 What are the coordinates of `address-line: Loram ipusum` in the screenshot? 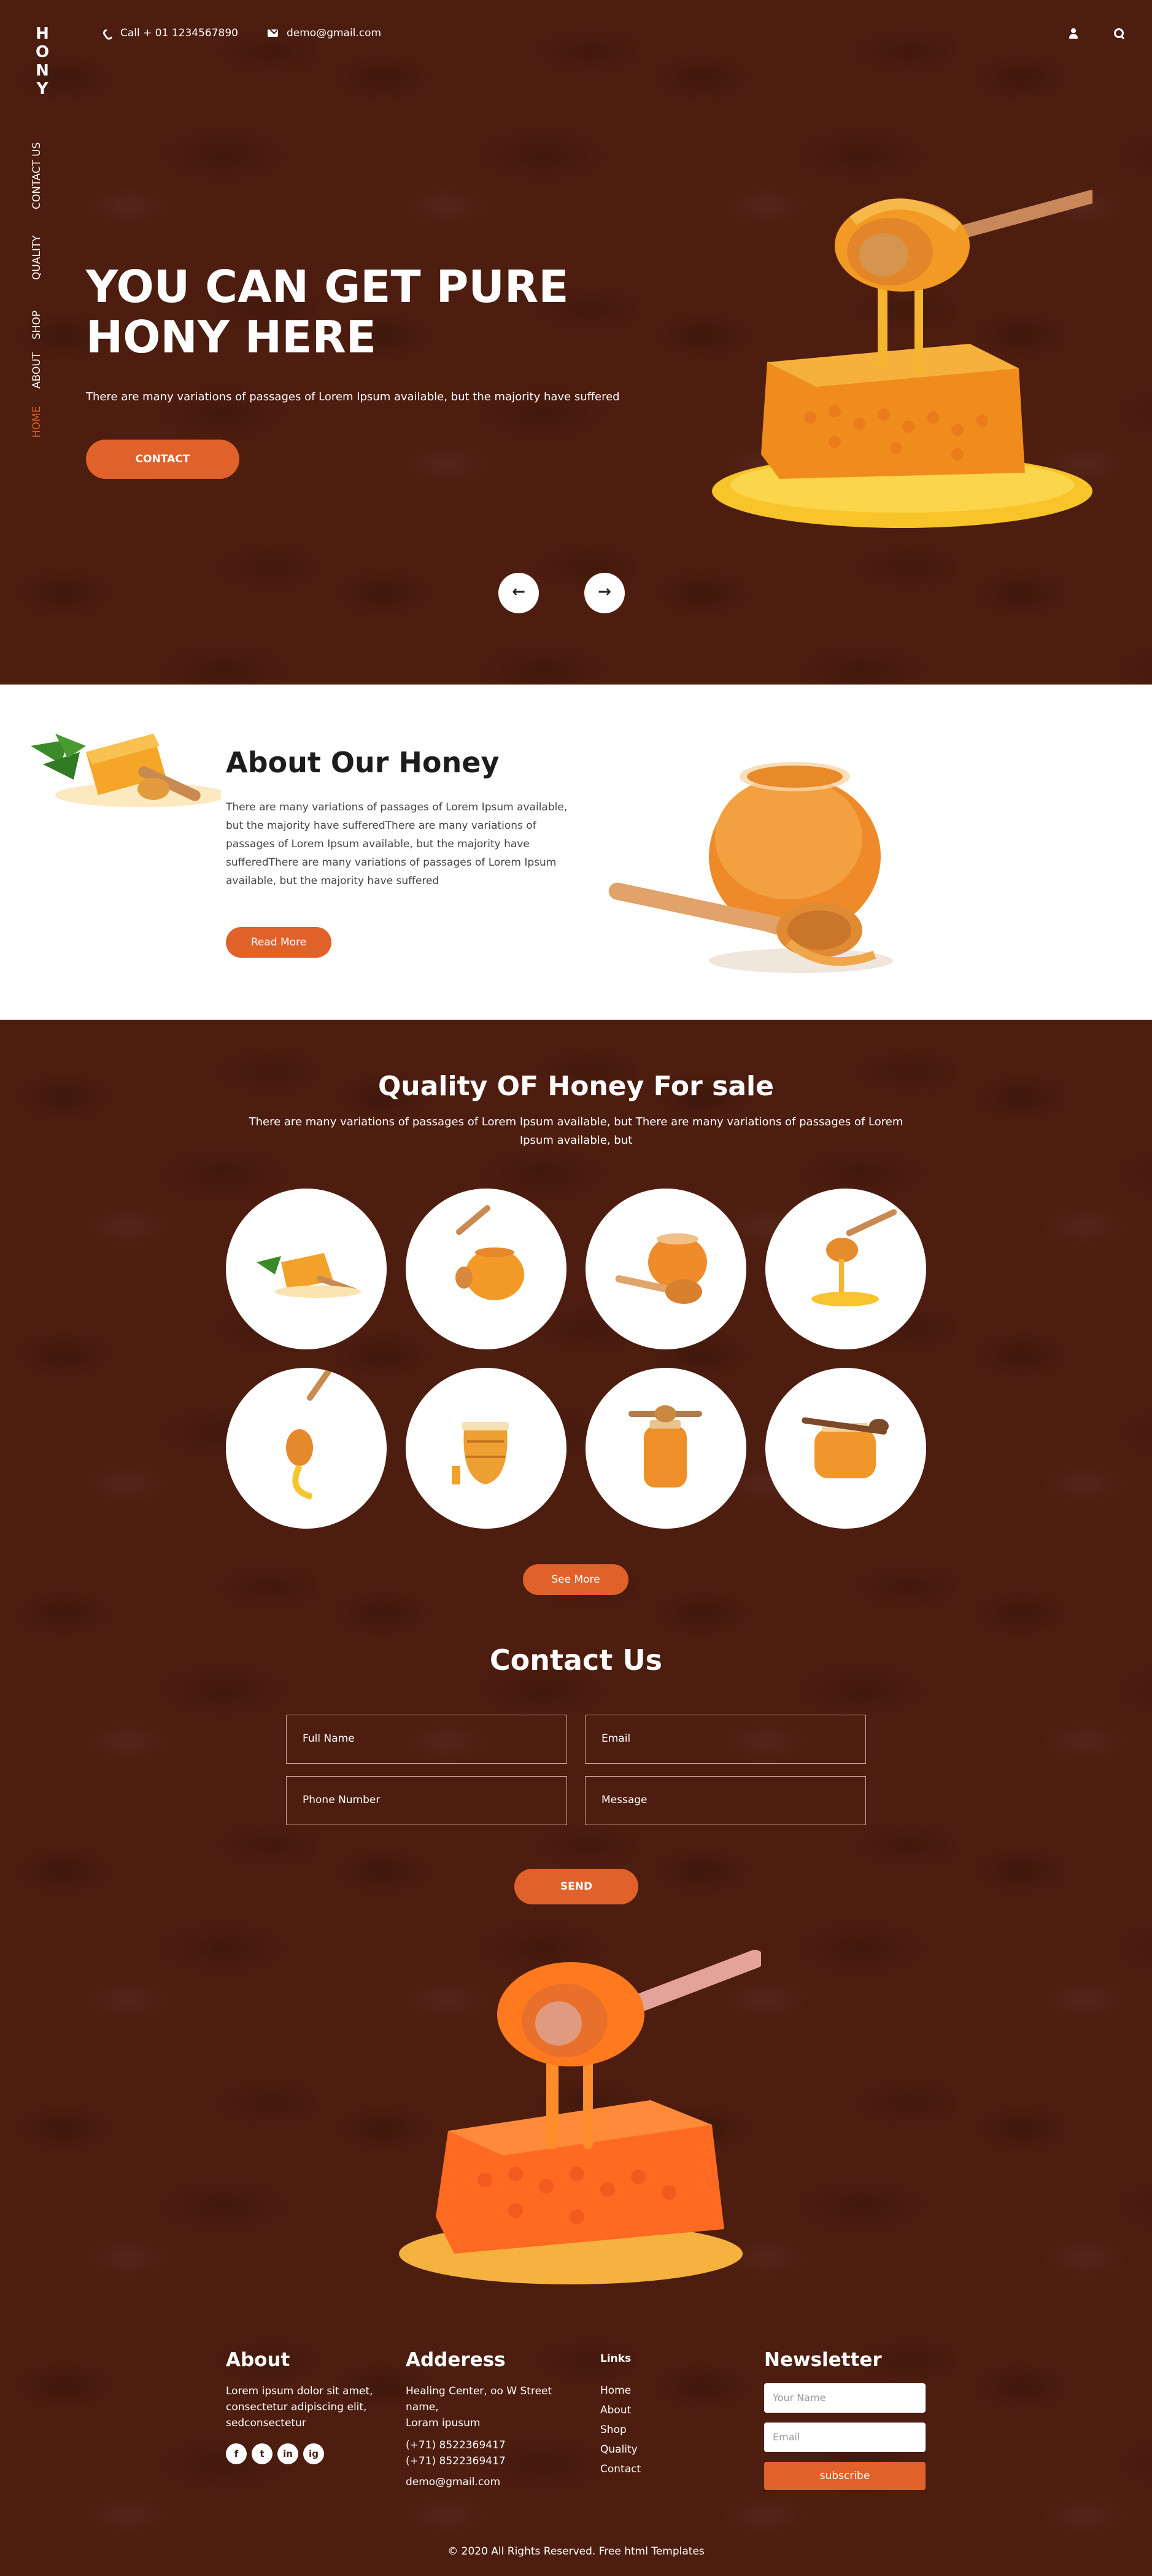 It's located at (443, 2423).